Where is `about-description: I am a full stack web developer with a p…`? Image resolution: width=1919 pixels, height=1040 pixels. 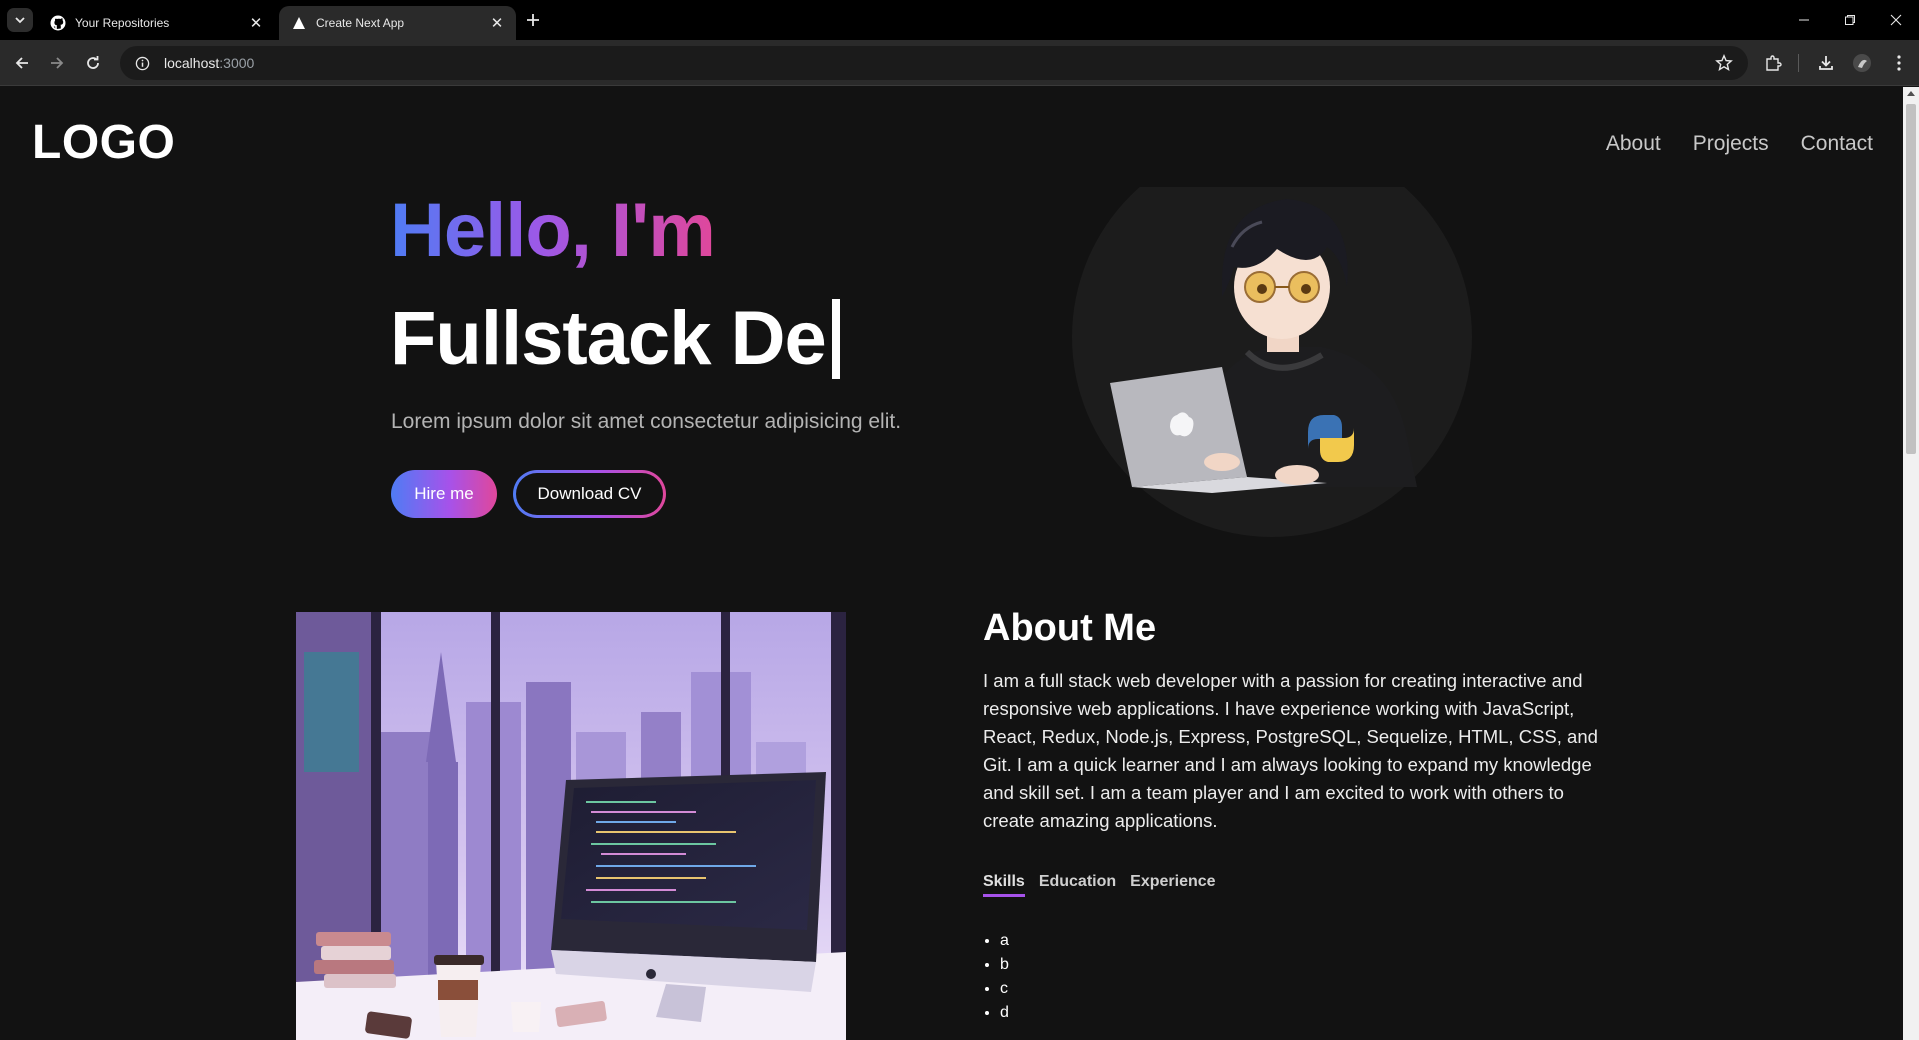 about-description: I am a full stack web developer with a p… is located at coordinates (1290, 750).